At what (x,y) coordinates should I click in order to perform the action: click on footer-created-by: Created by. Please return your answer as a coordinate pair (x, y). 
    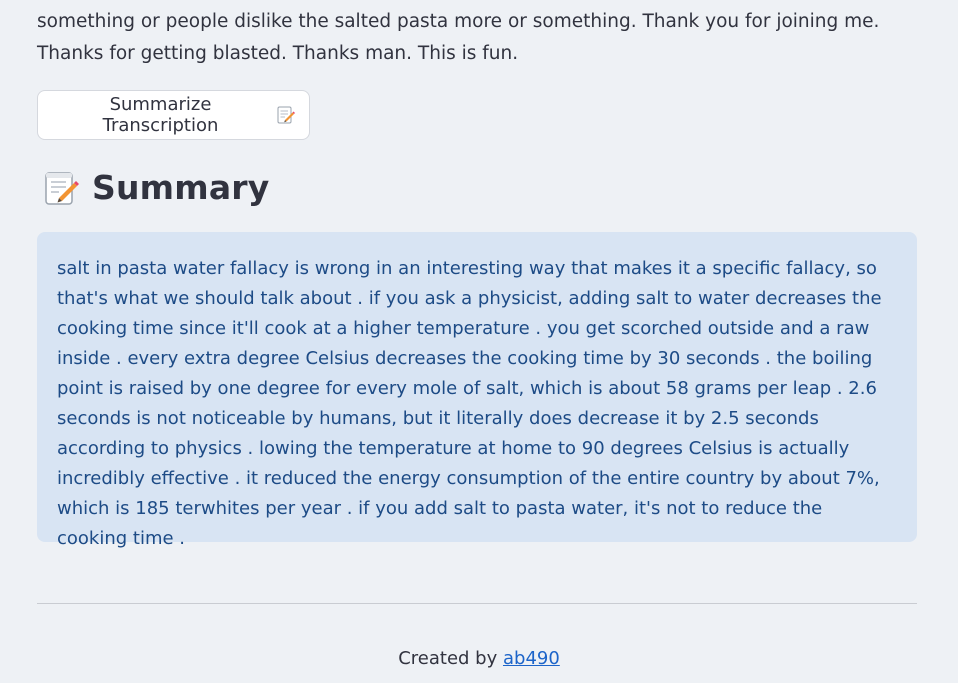
    Looking at the image, I should click on (448, 658).